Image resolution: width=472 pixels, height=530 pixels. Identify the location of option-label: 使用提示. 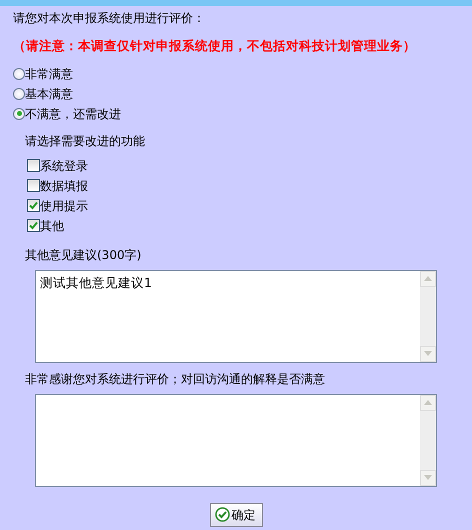
(64, 205).